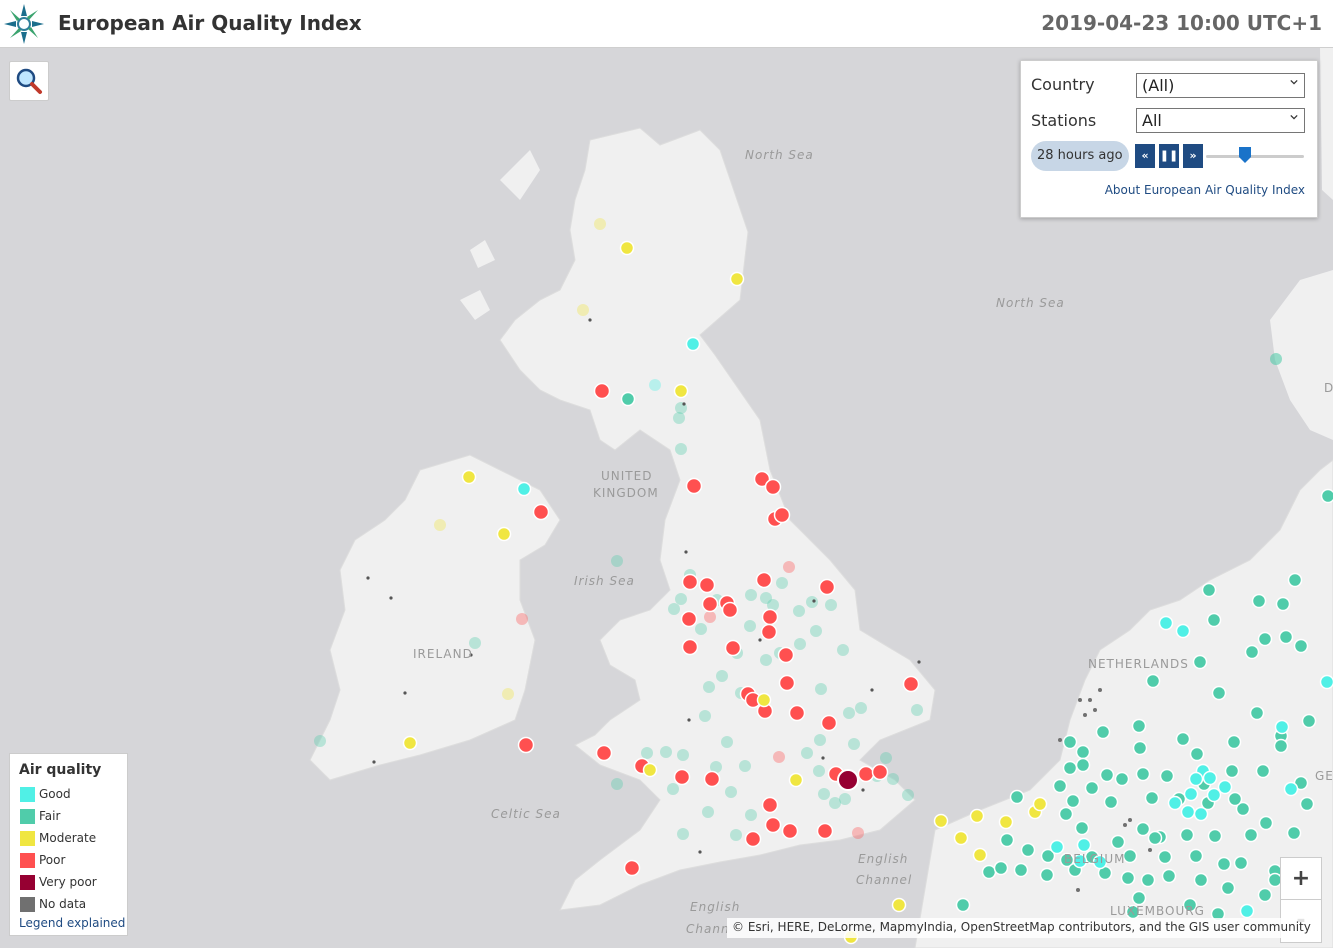 The height and width of the screenshot is (948, 1333). What do you see at coordinates (1255, 156) in the screenshot?
I see `time-slider-track` at bounding box center [1255, 156].